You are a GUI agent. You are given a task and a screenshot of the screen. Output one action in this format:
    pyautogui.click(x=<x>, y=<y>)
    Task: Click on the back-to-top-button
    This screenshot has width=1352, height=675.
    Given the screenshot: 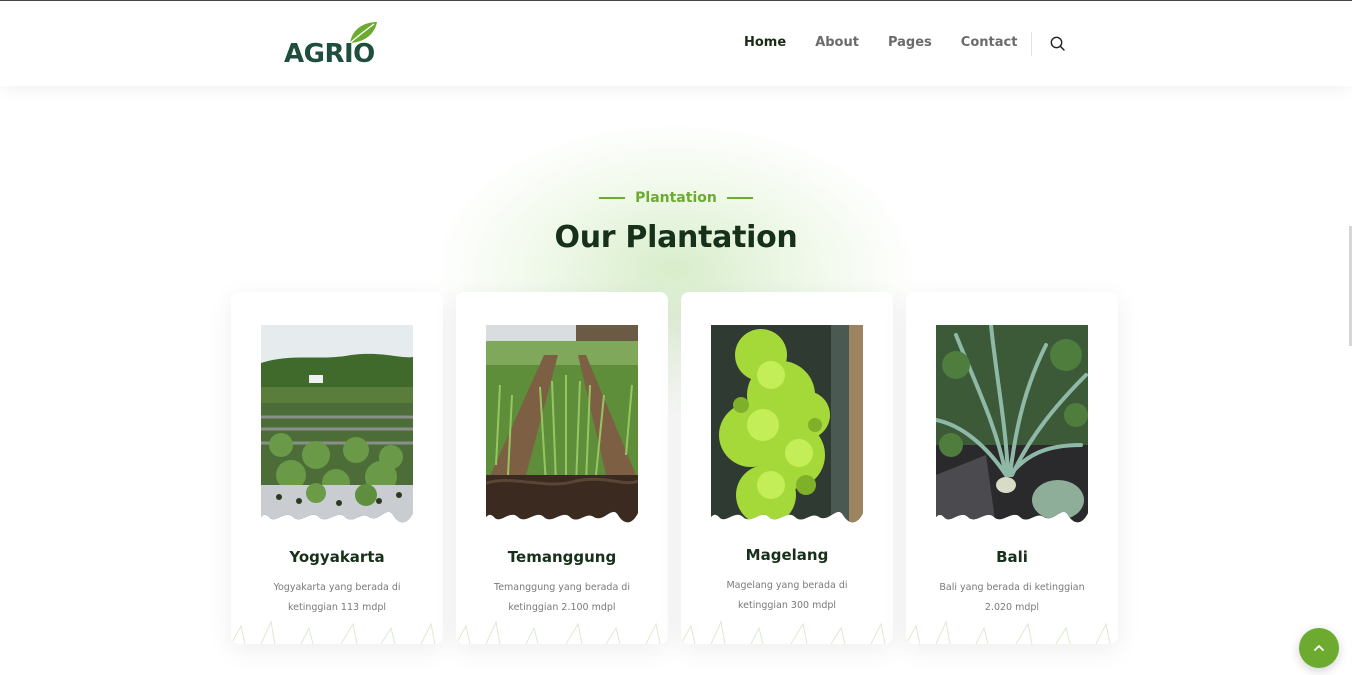 What is the action you would take?
    pyautogui.click(x=1319, y=648)
    